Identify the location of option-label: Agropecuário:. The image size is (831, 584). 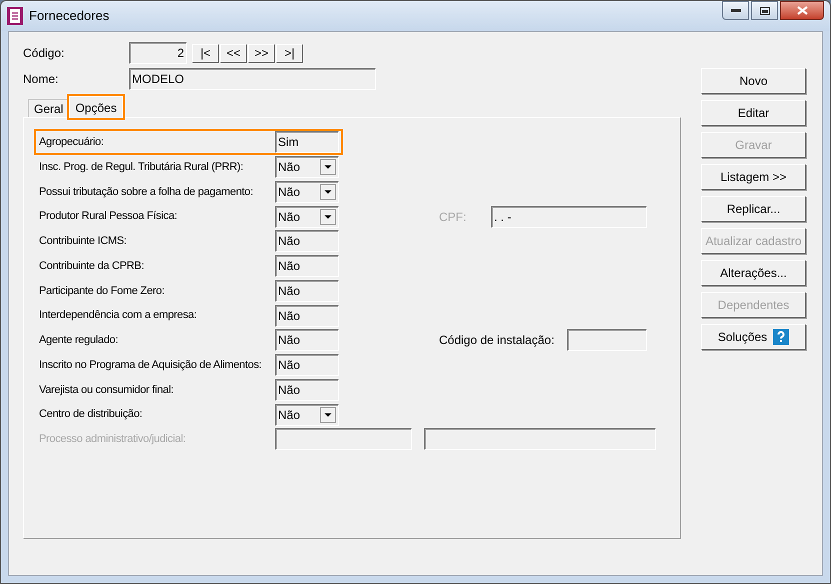
(72, 142).